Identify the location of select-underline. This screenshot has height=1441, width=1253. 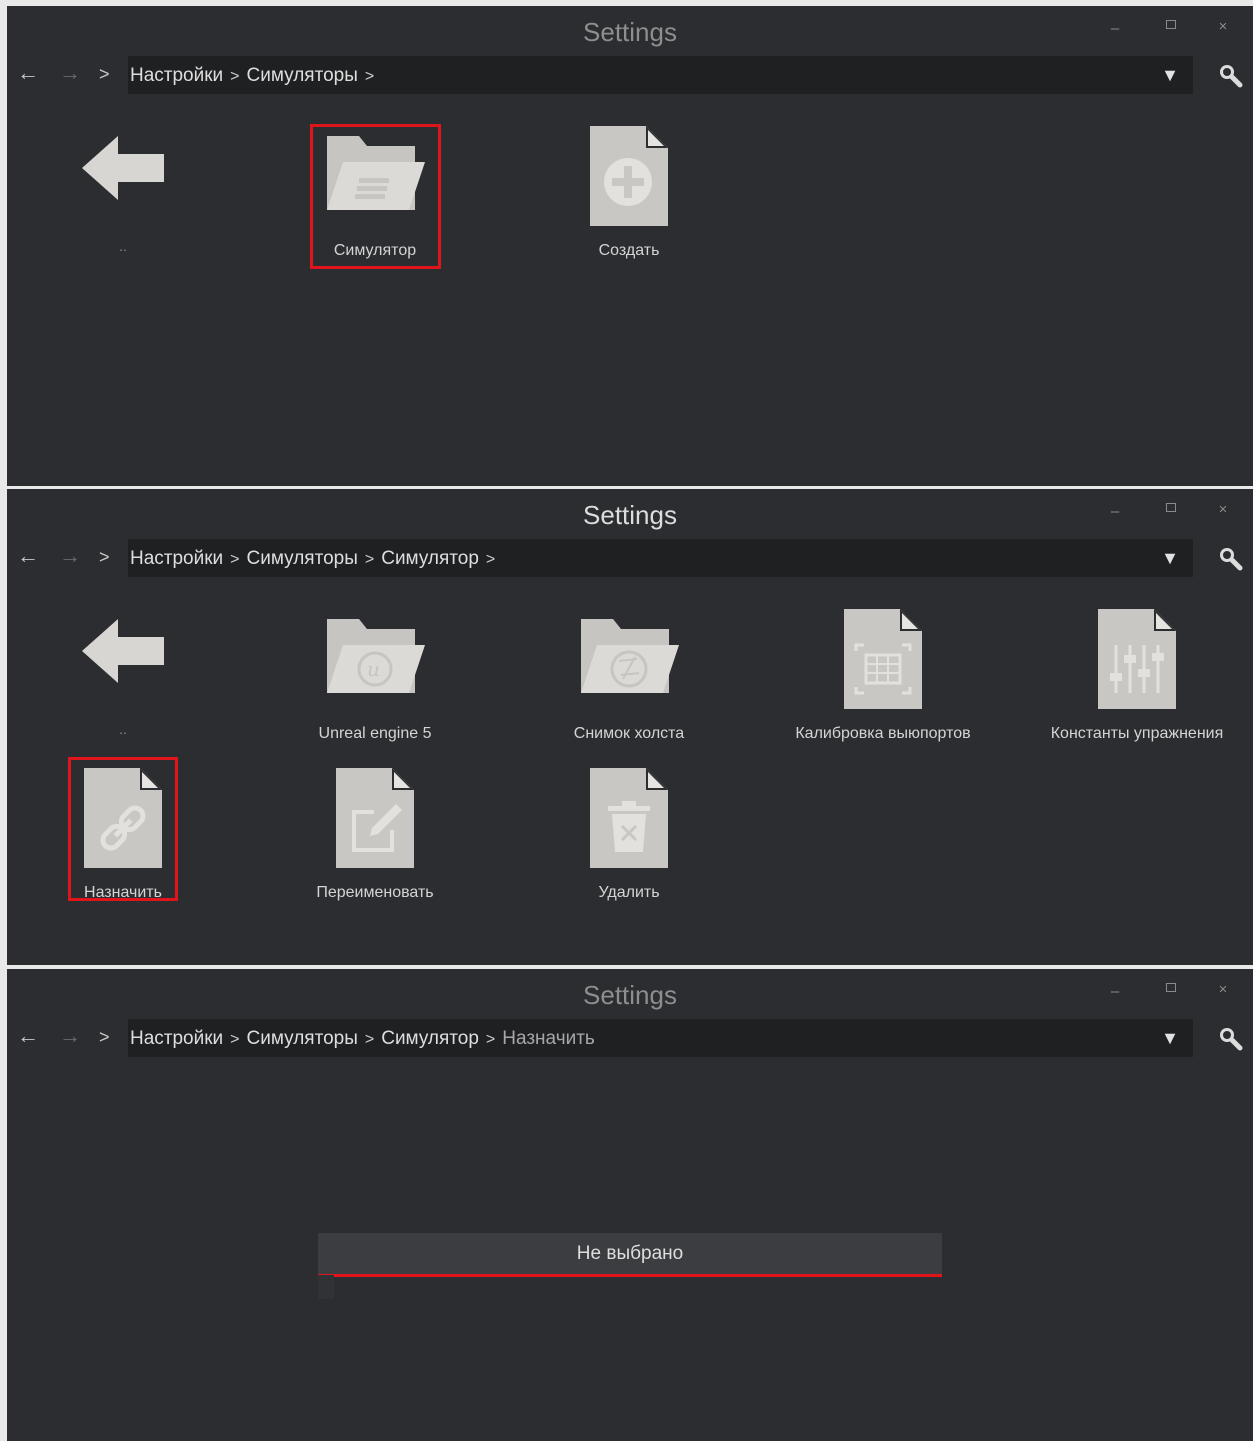
(630, 1275).